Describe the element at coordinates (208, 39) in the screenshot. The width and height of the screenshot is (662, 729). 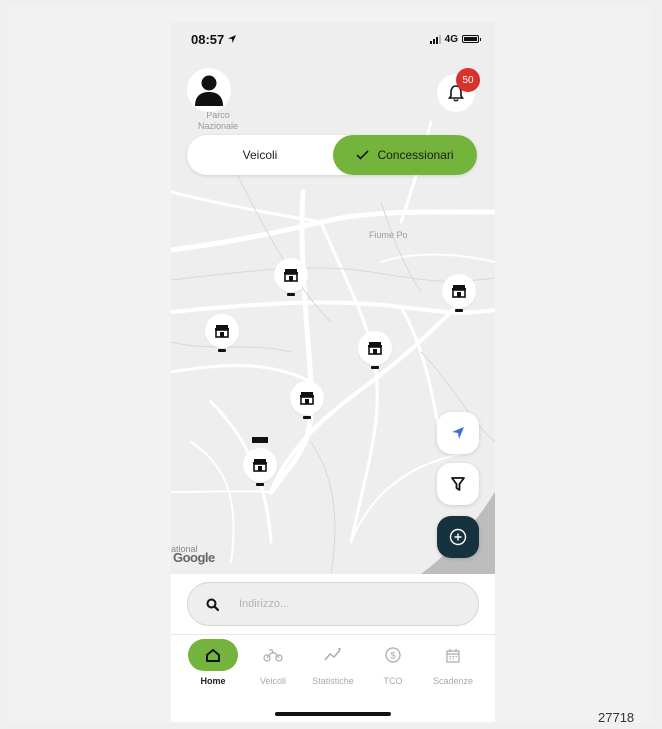
I see `status-time: 08:57` at that location.